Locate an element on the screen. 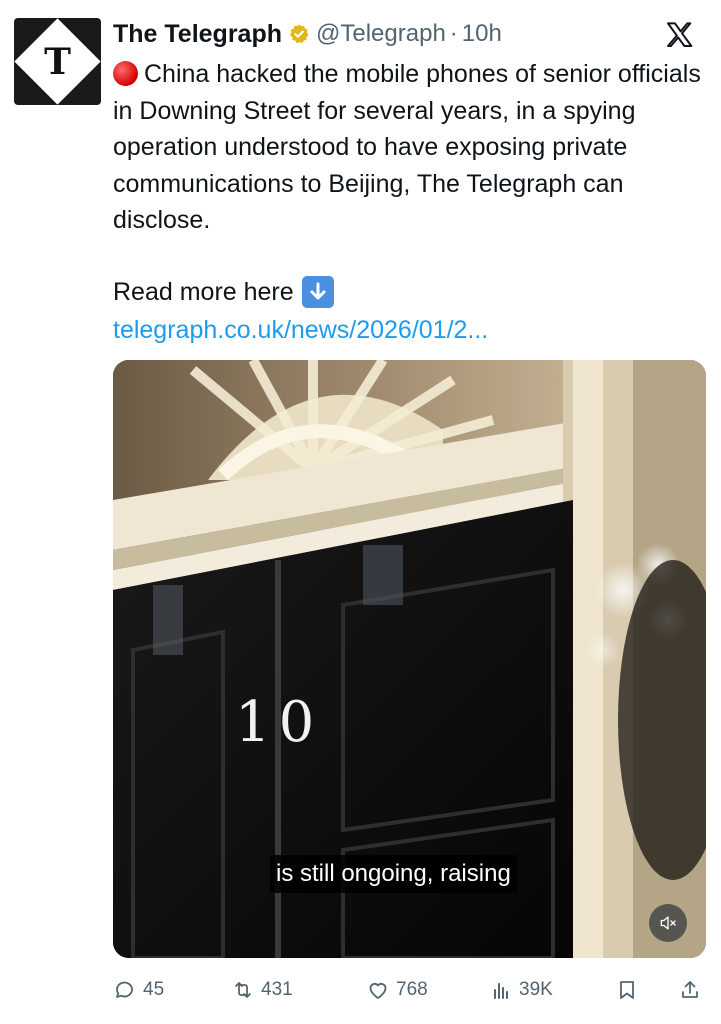 The width and height of the screenshot is (721, 1024). views-button: 39K is located at coordinates (521, 990).